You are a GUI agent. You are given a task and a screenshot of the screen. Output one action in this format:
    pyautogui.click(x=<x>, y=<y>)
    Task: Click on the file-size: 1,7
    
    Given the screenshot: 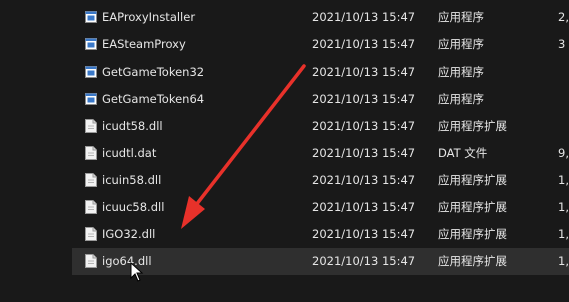 What is the action you would take?
    pyautogui.click(x=563, y=180)
    